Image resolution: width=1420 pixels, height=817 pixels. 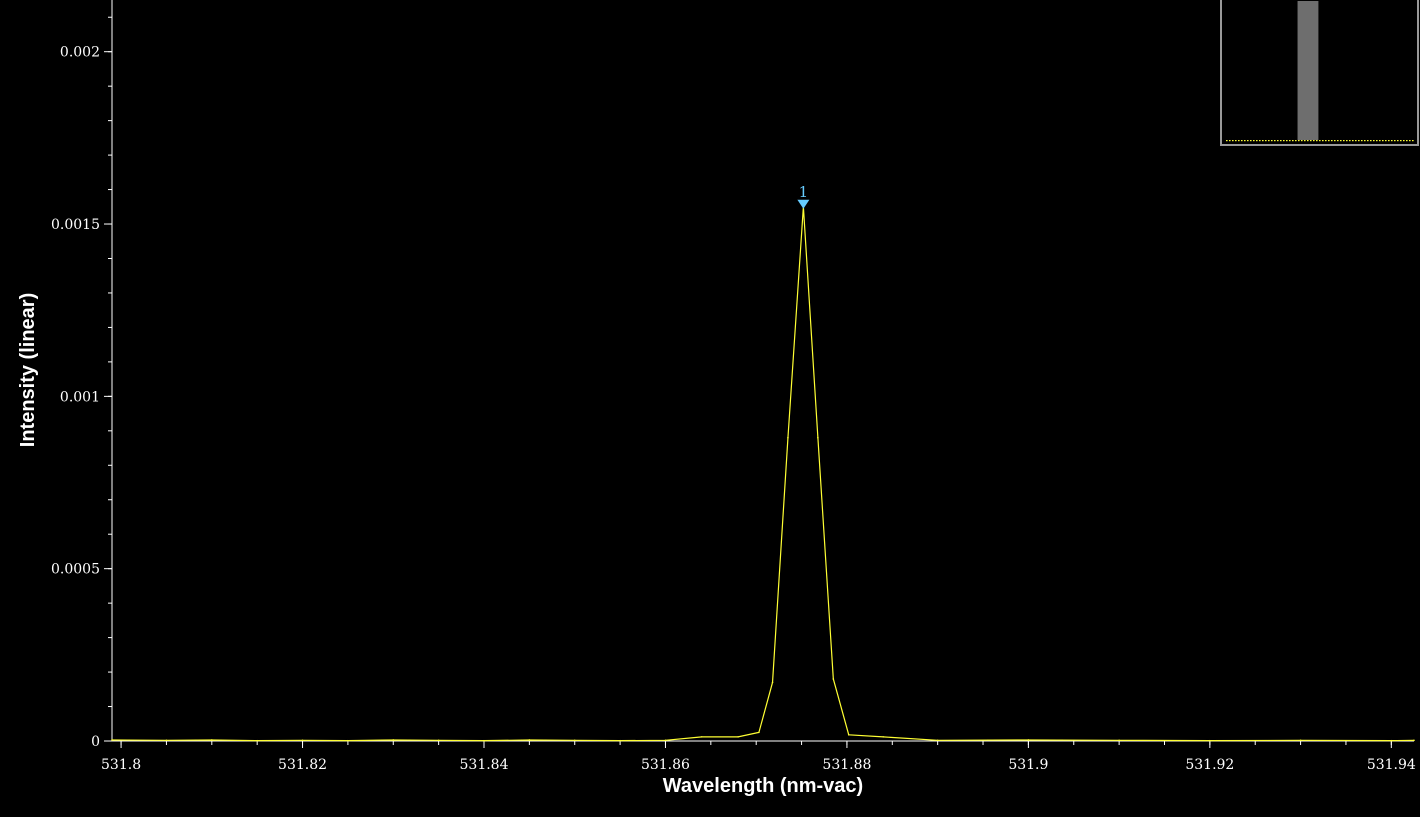 What do you see at coordinates (75, 225) in the screenshot?
I see `y-tick-label: 0.0015` at bounding box center [75, 225].